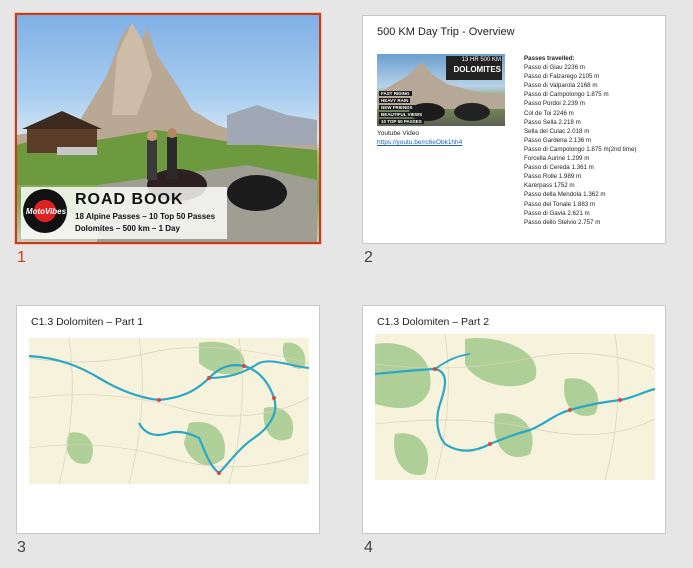  I want to click on pass-item: Passo di Giau 2236 m, so click(554, 68).